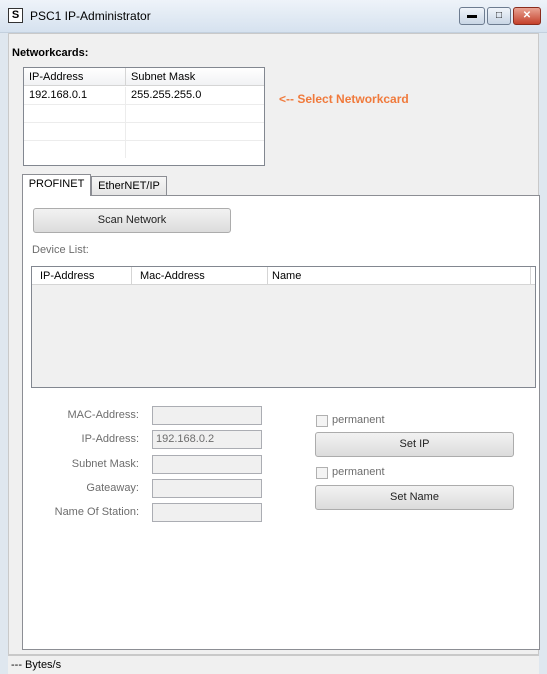 The image size is (547, 674). I want to click on name-of-station-label: Name Of Station:, so click(96, 512).